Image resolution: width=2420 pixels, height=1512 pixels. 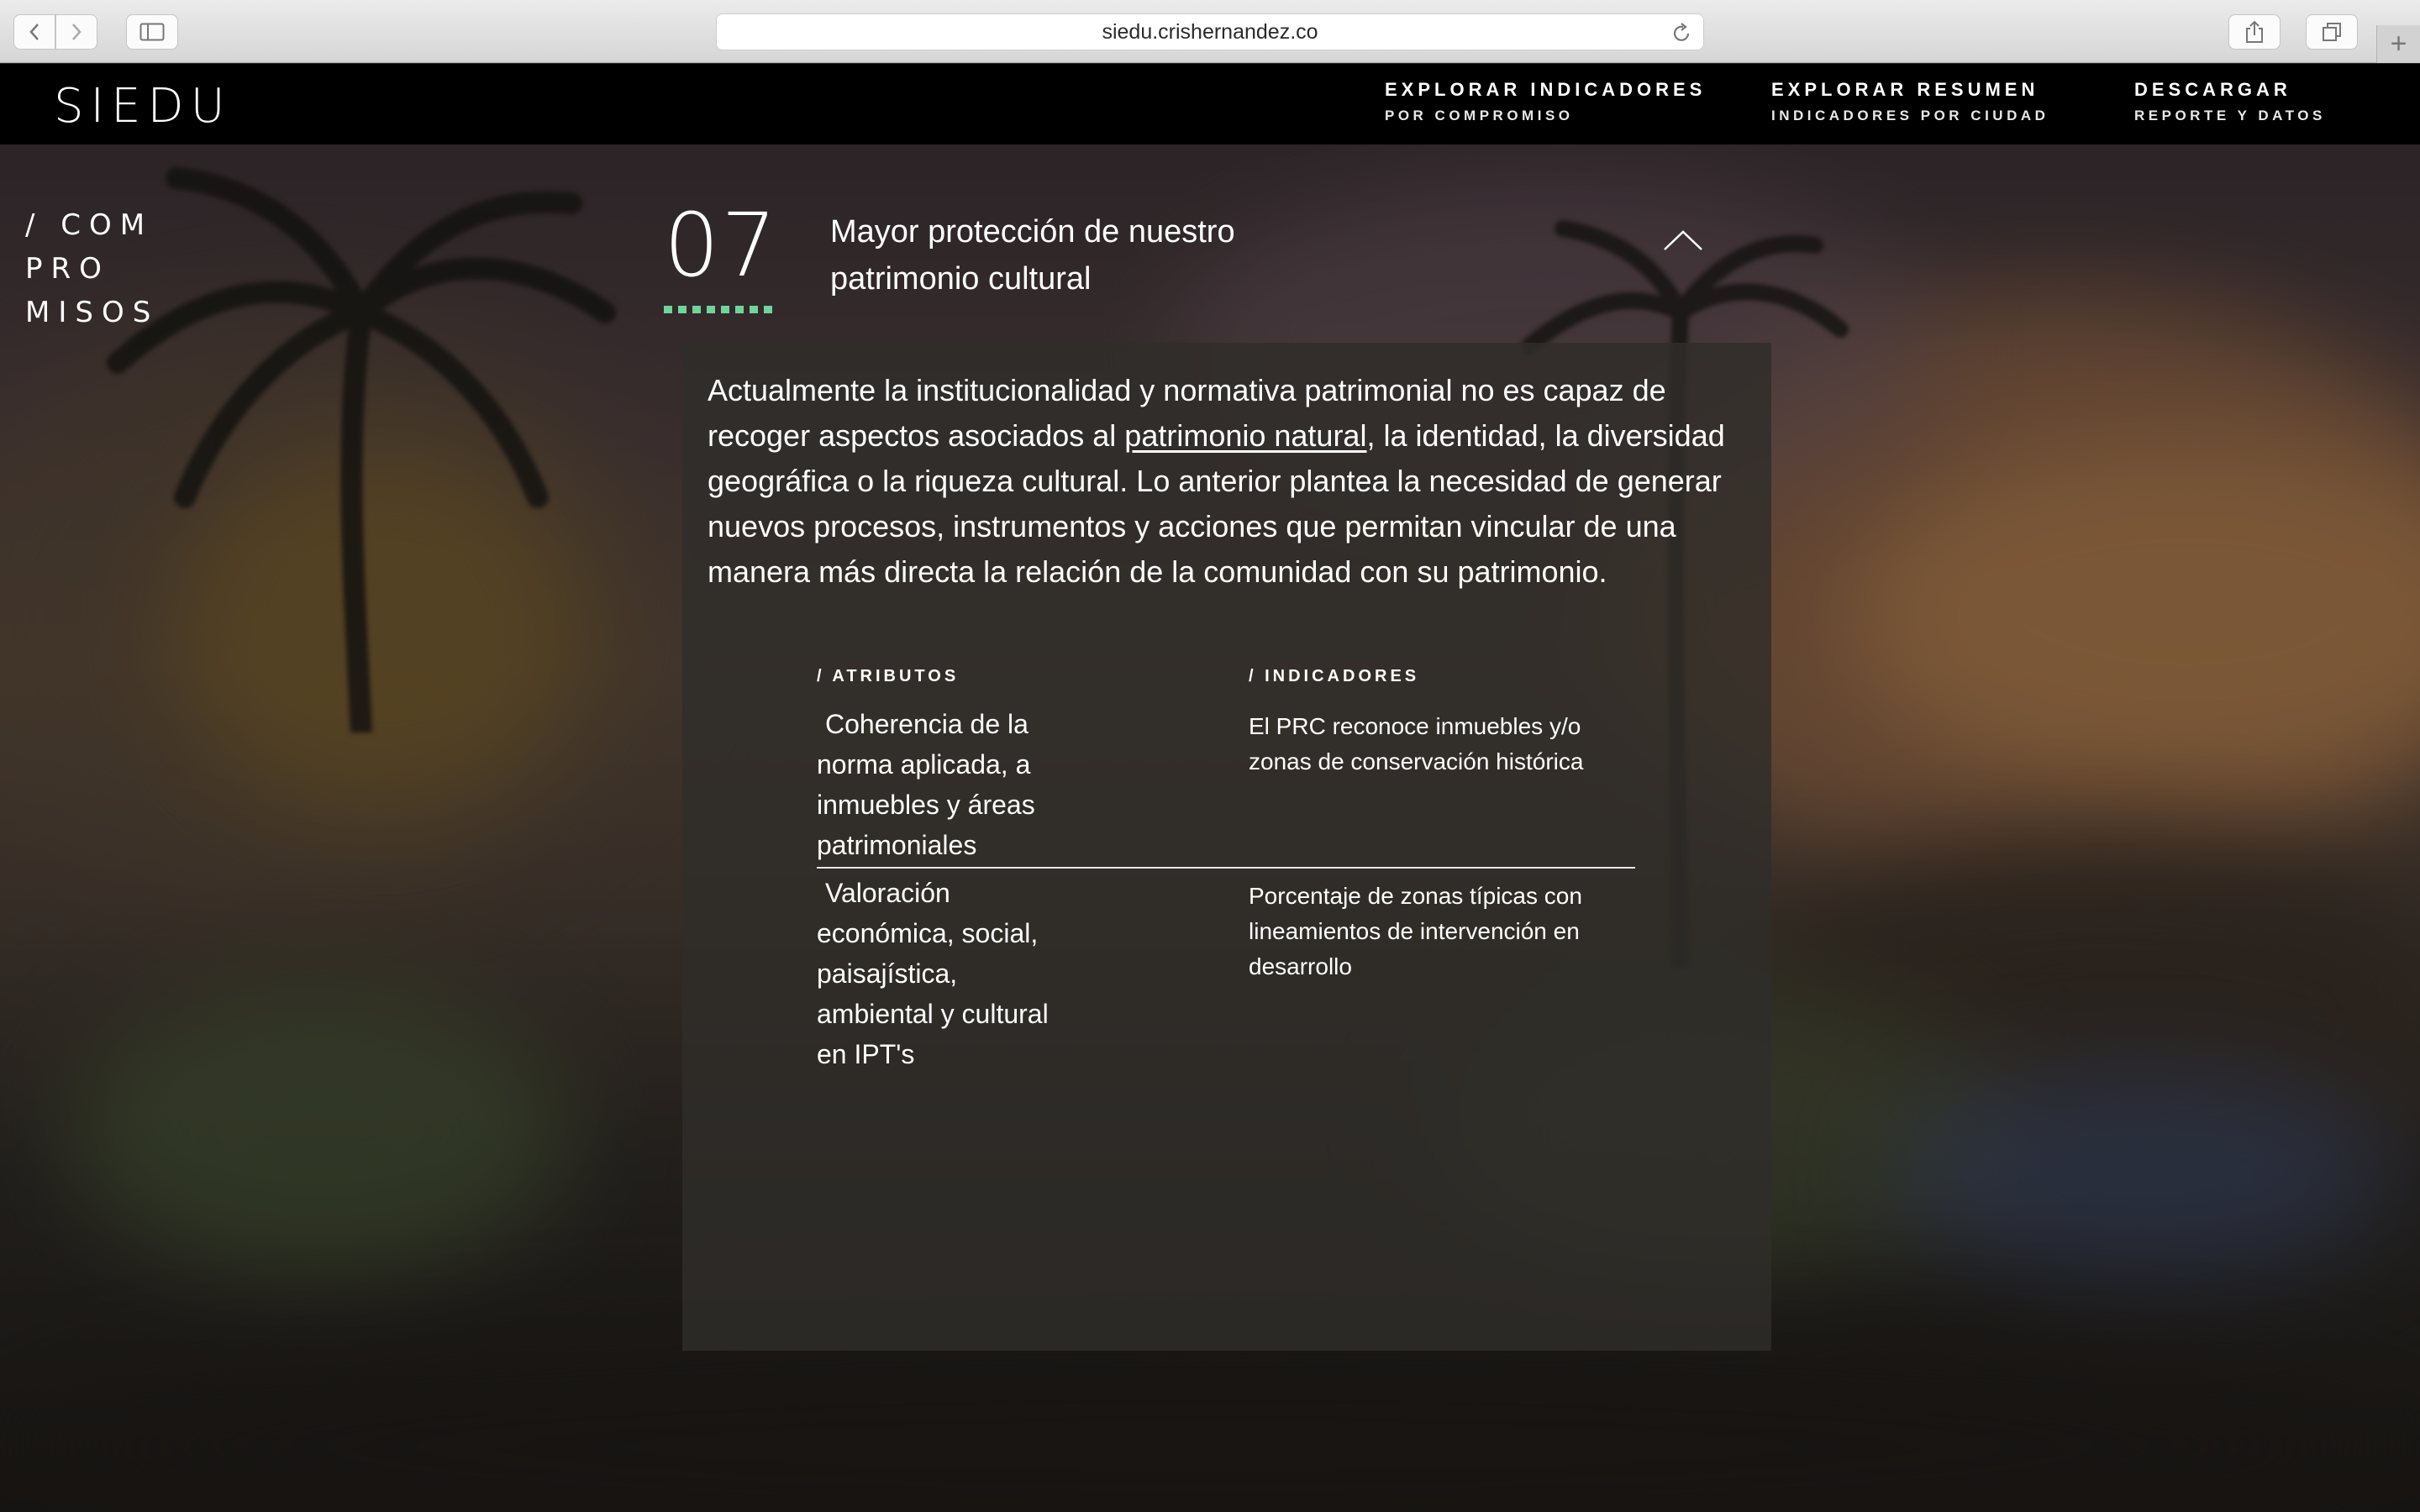 I want to click on share-icon, so click(x=2254, y=31).